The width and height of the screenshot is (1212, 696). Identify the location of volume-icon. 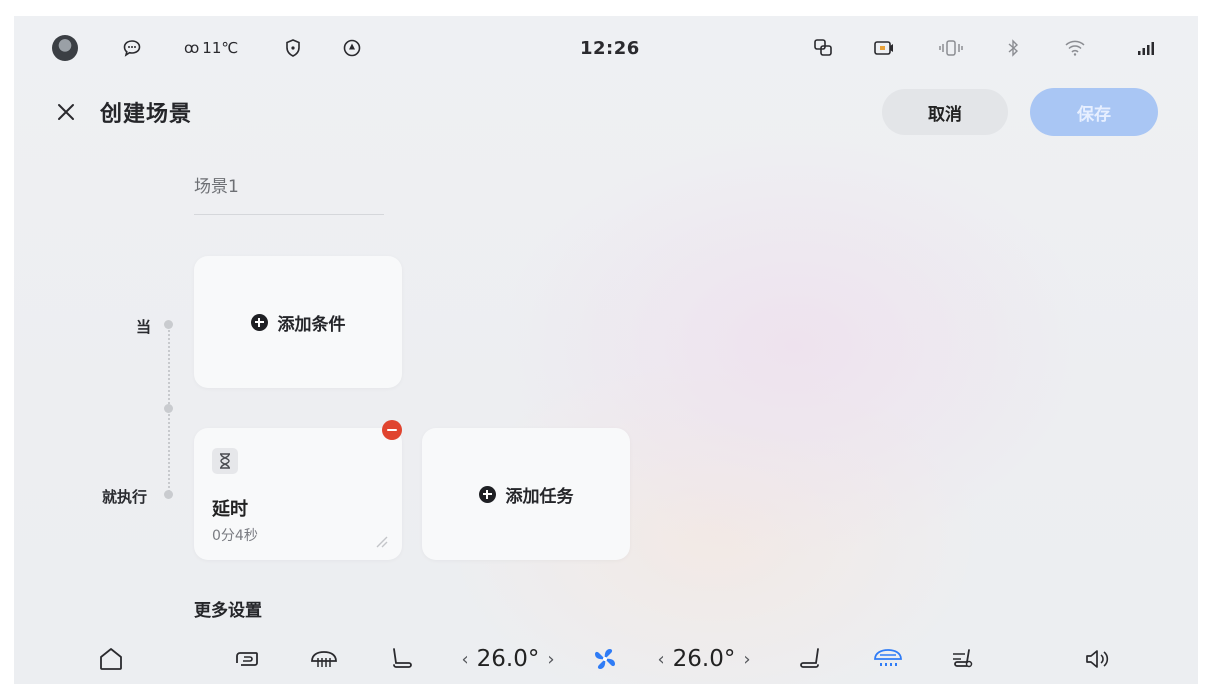
(1097, 659).